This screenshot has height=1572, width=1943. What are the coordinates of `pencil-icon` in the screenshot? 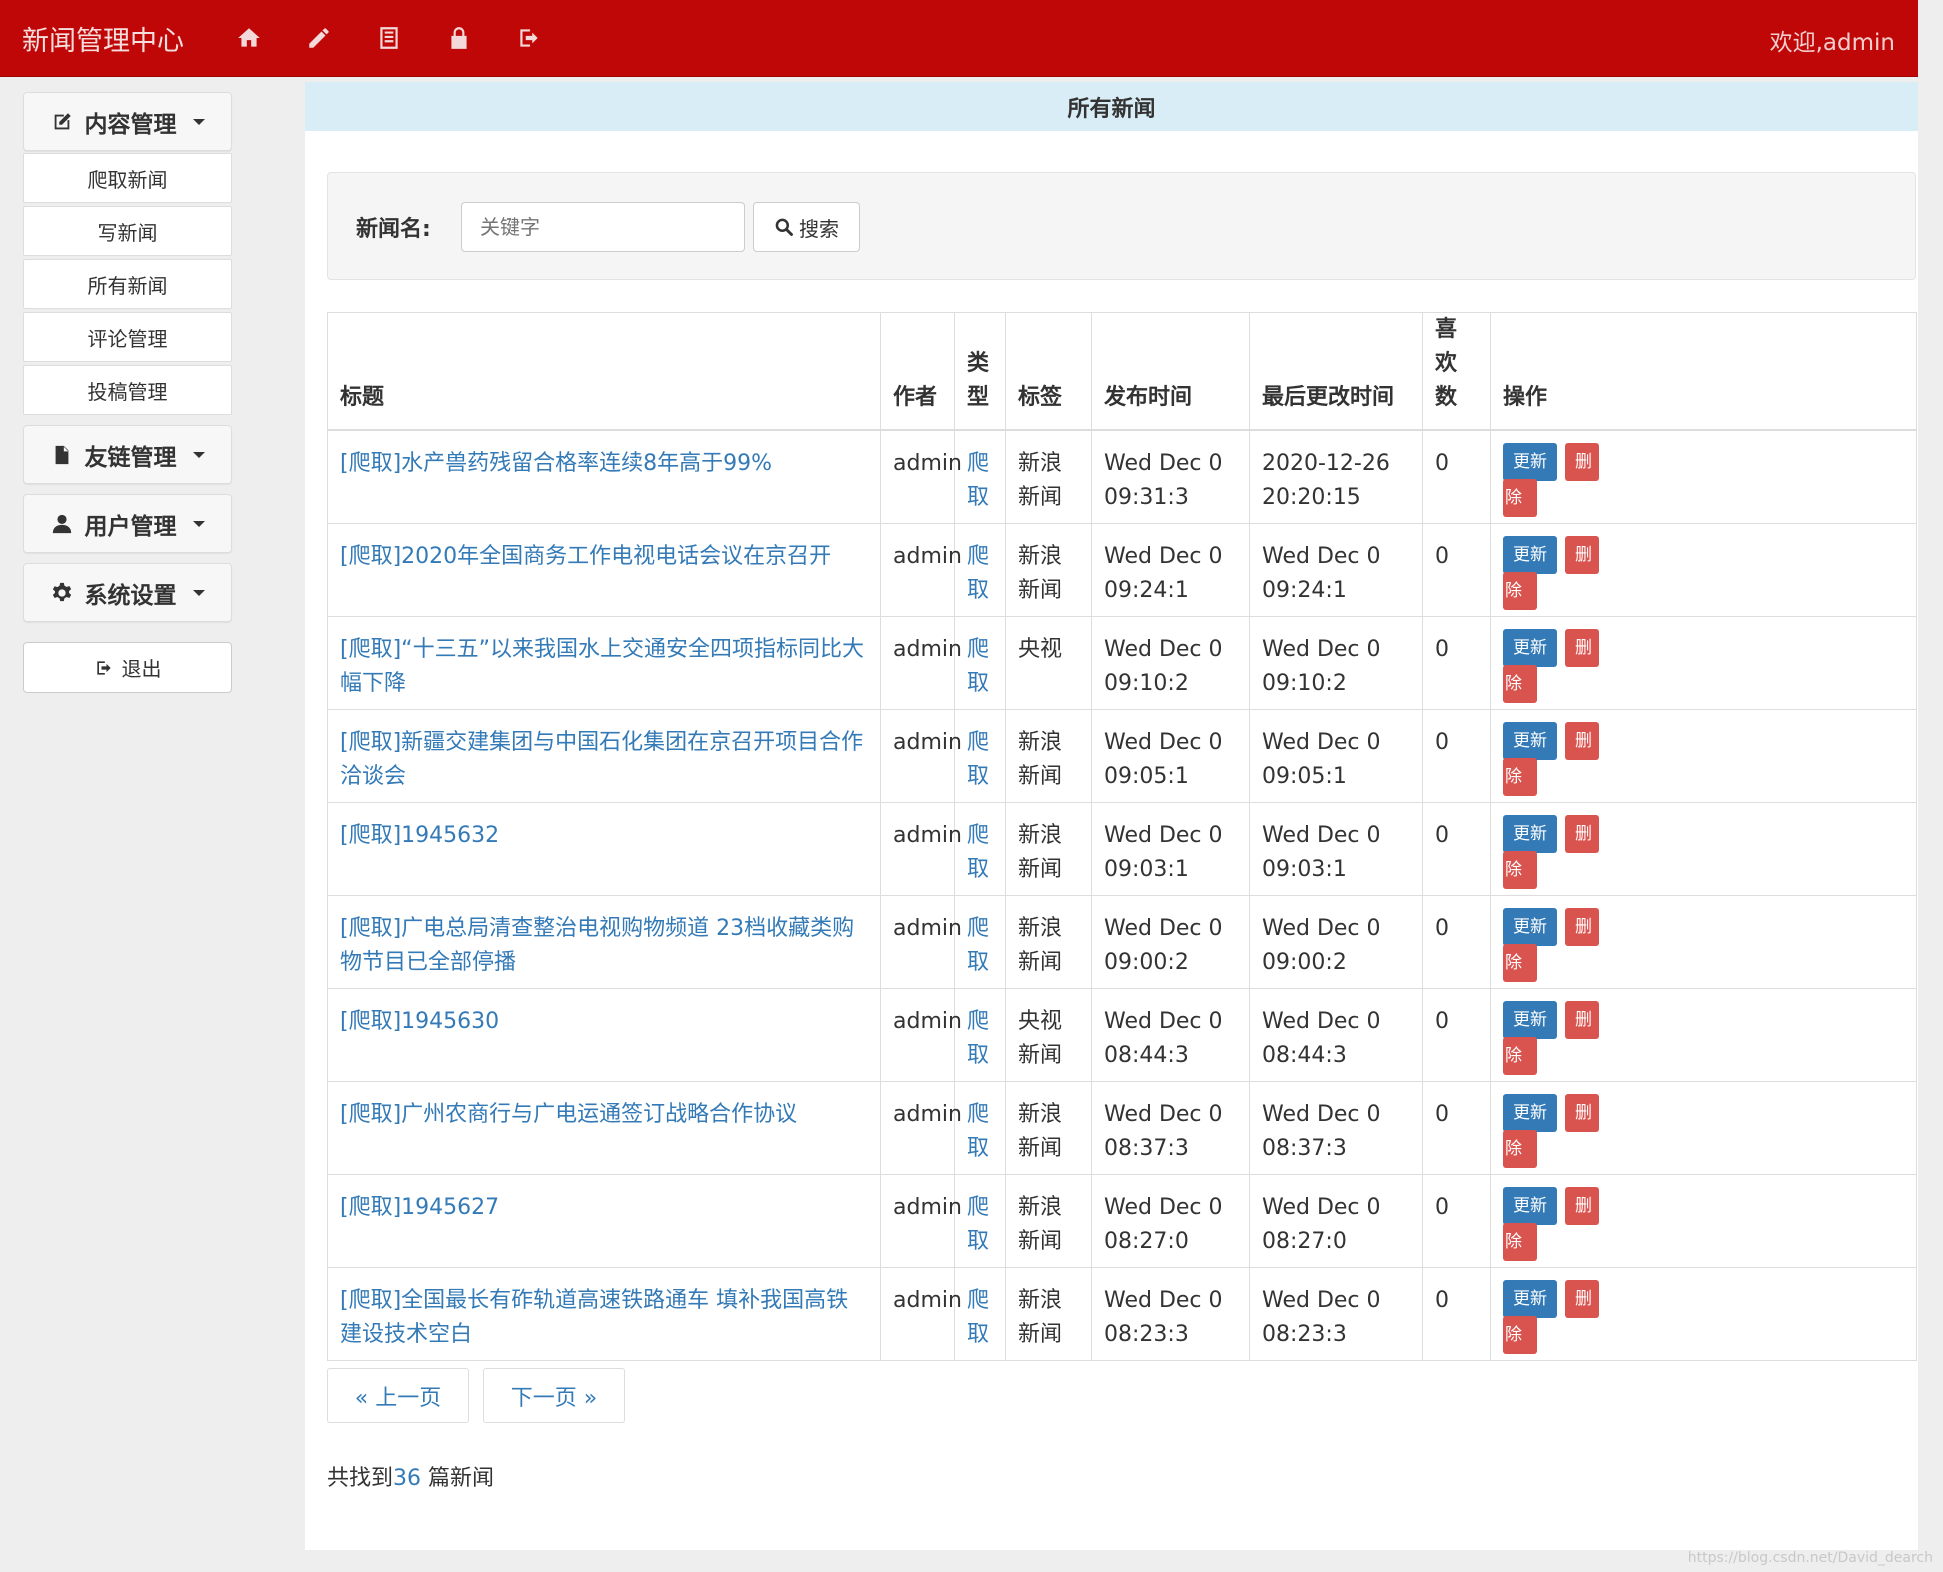 It's located at (319, 38).